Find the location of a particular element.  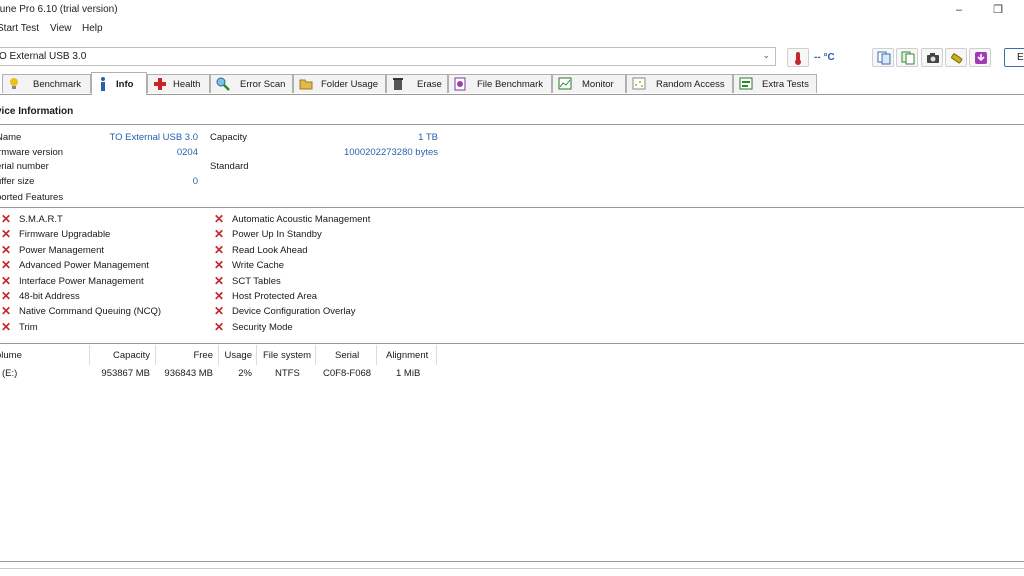

temperature-button is located at coordinates (798, 57).